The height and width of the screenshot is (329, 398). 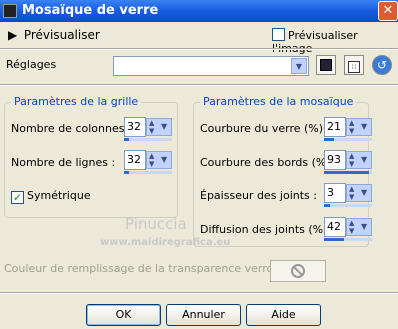 What do you see at coordinates (199, 11) in the screenshot?
I see `title-bar: Mosaïque de verre ✕` at bounding box center [199, 11].